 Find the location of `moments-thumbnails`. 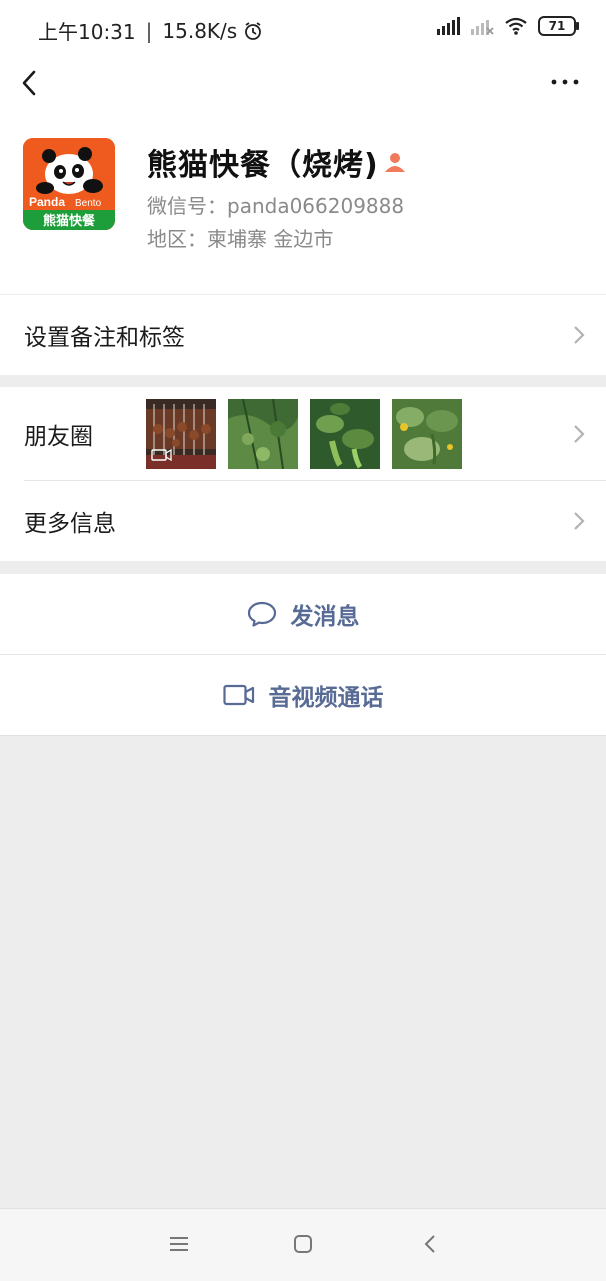

moments-thumbnails is located at coordinates (304, 434).